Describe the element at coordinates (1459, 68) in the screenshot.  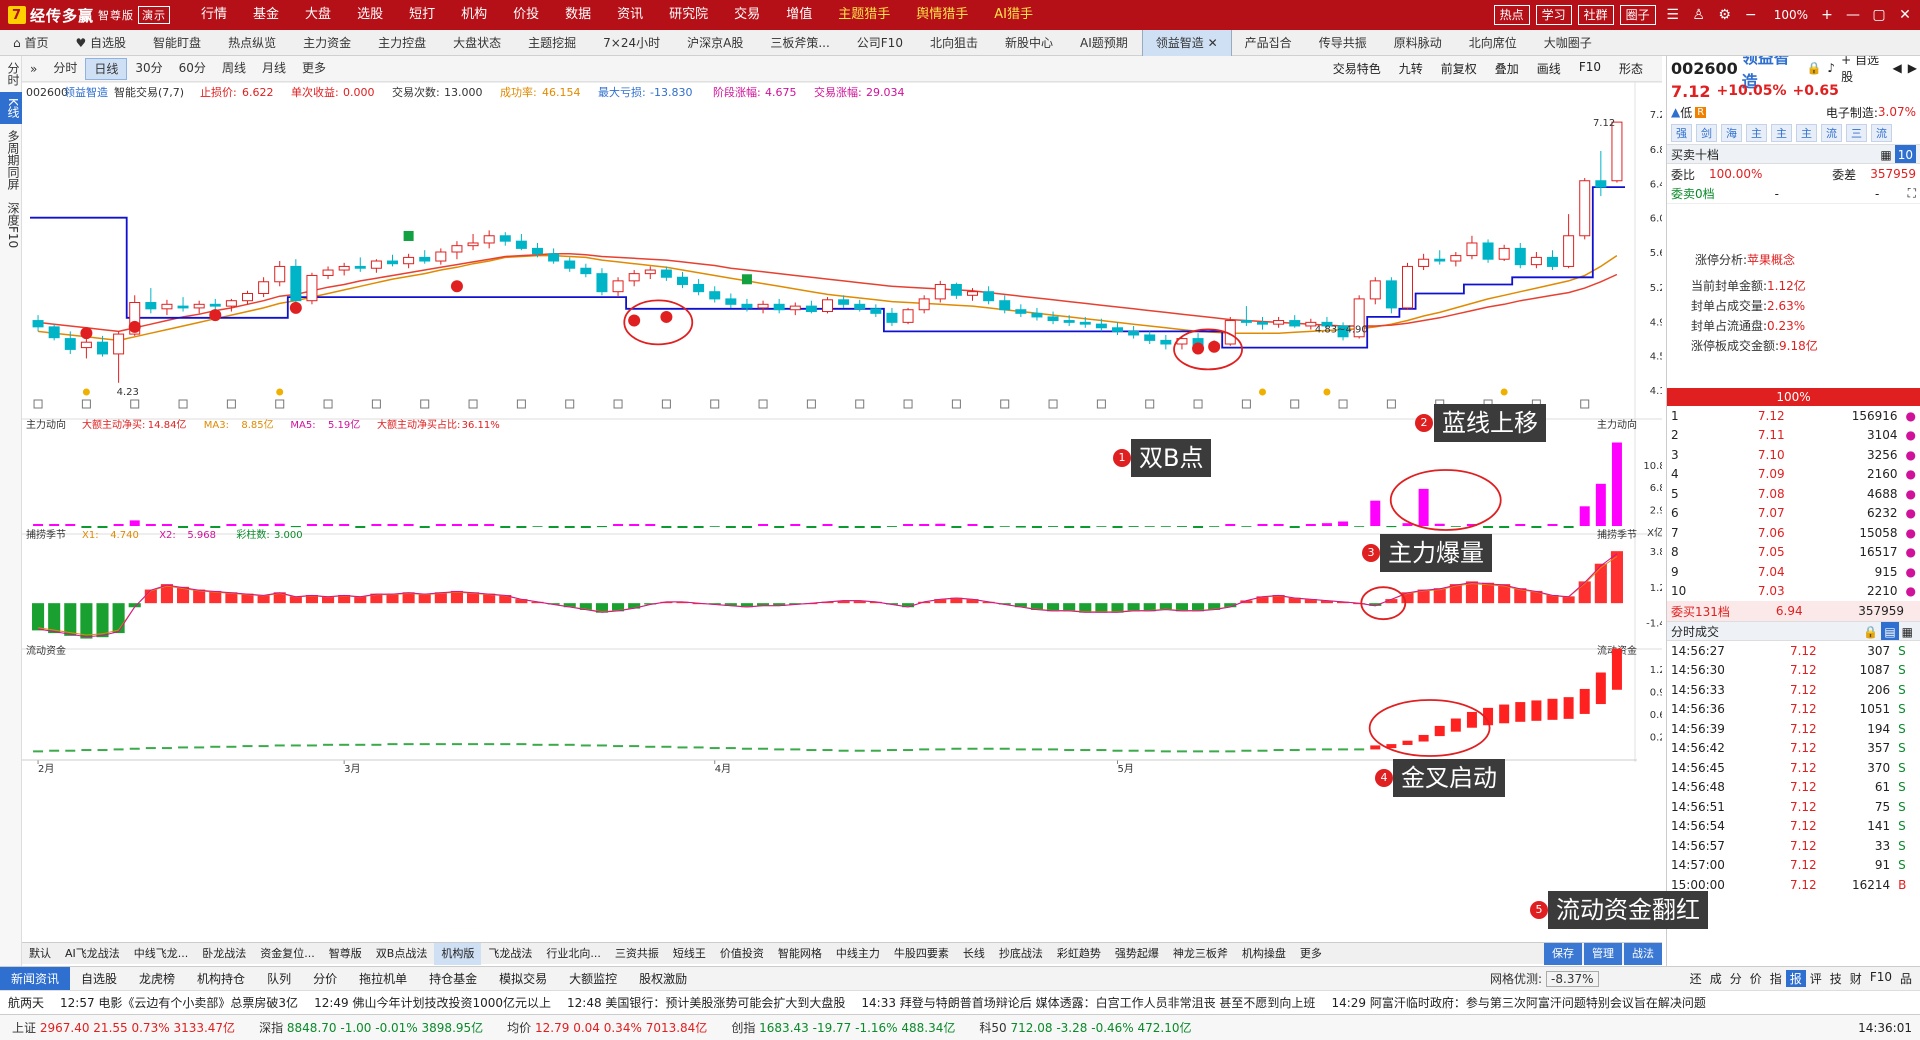
I see `chart-tool: 前复权` at that location.